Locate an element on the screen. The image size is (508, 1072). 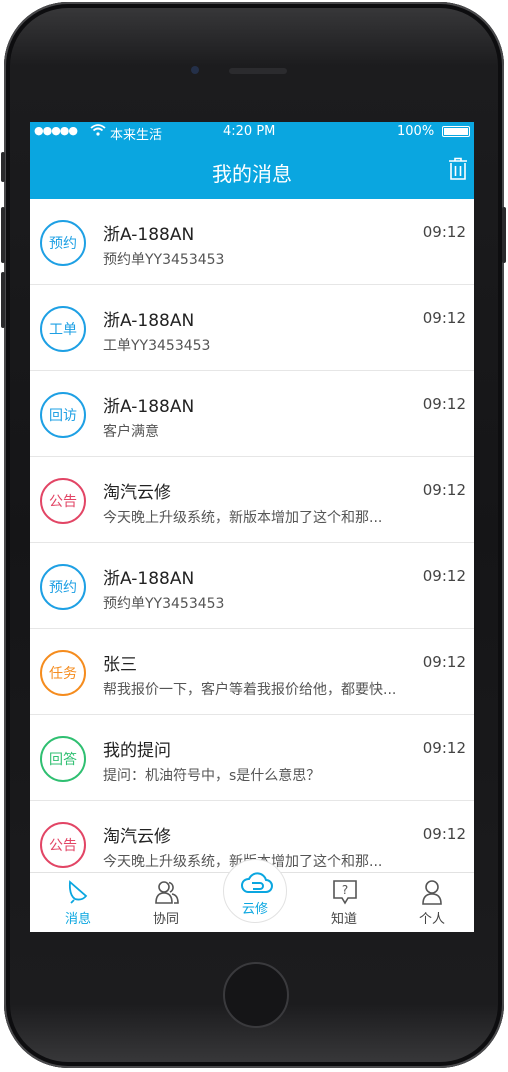
users-icon is located at coordinates (167, 894).